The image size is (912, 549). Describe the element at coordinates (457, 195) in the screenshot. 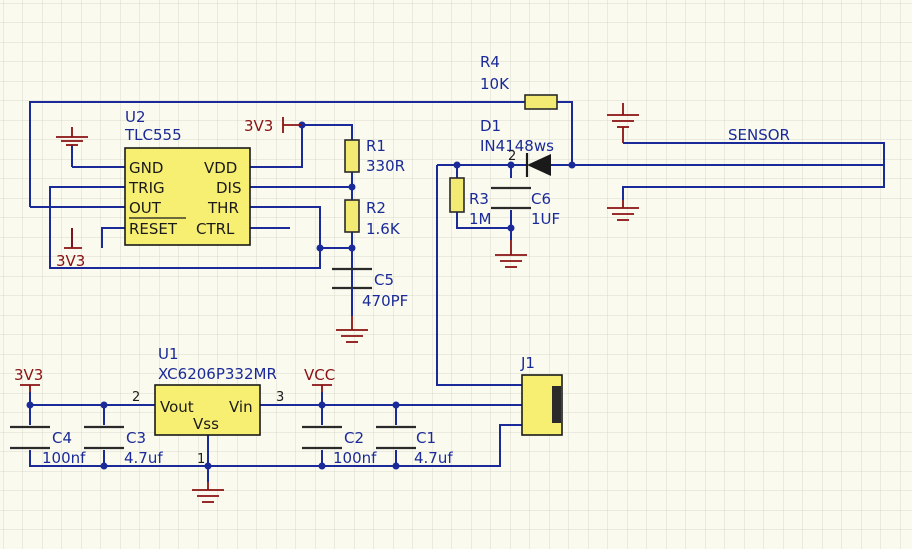

I see `resistor-r3` at that location.